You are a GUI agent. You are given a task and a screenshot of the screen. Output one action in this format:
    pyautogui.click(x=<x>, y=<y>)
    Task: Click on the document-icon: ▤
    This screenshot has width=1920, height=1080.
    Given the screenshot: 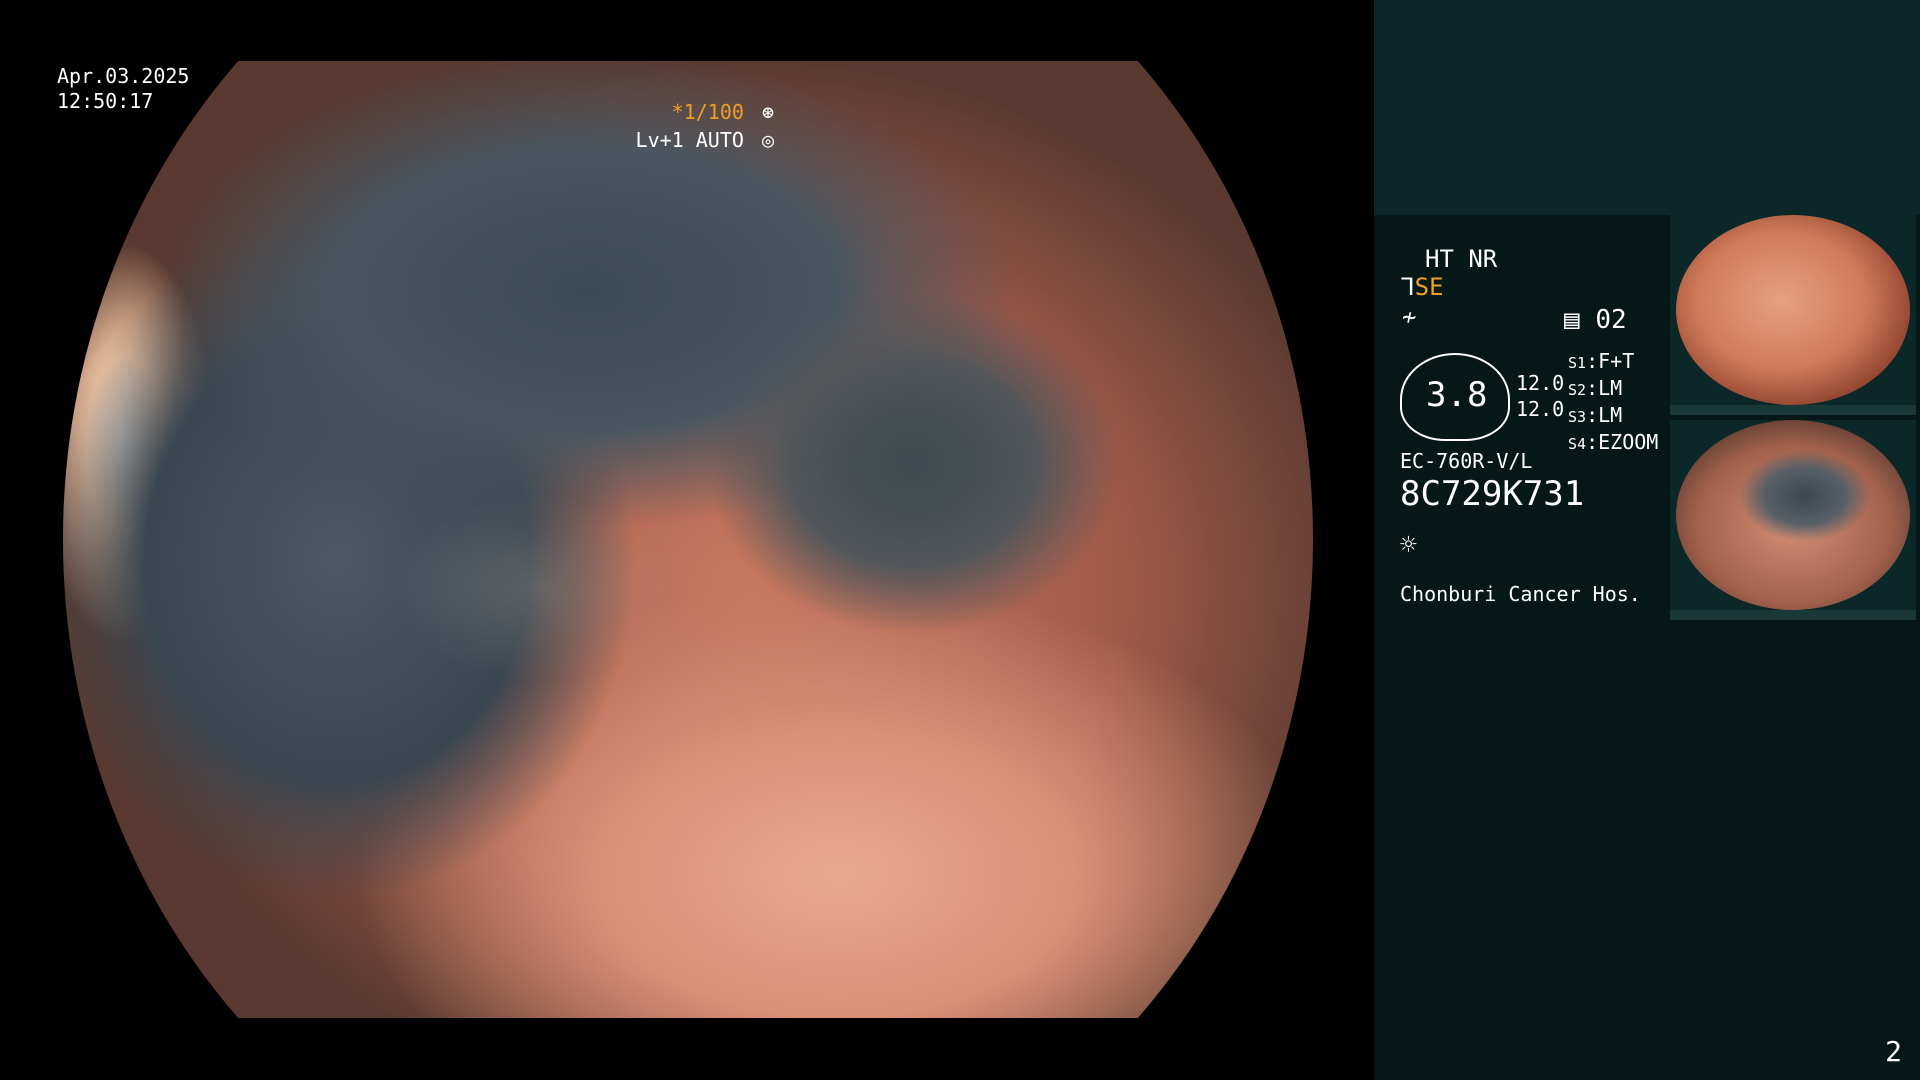 What is the action you would take?
    pyautogui.click(x=1572, y=320)
    